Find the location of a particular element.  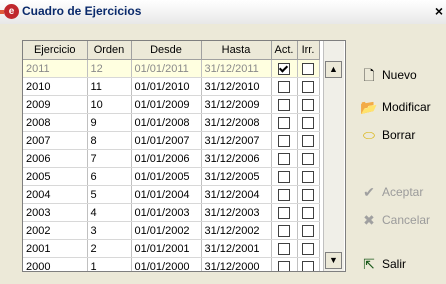

column-header-ejercicio: Ejercicio is located at coordinates (55, 50).